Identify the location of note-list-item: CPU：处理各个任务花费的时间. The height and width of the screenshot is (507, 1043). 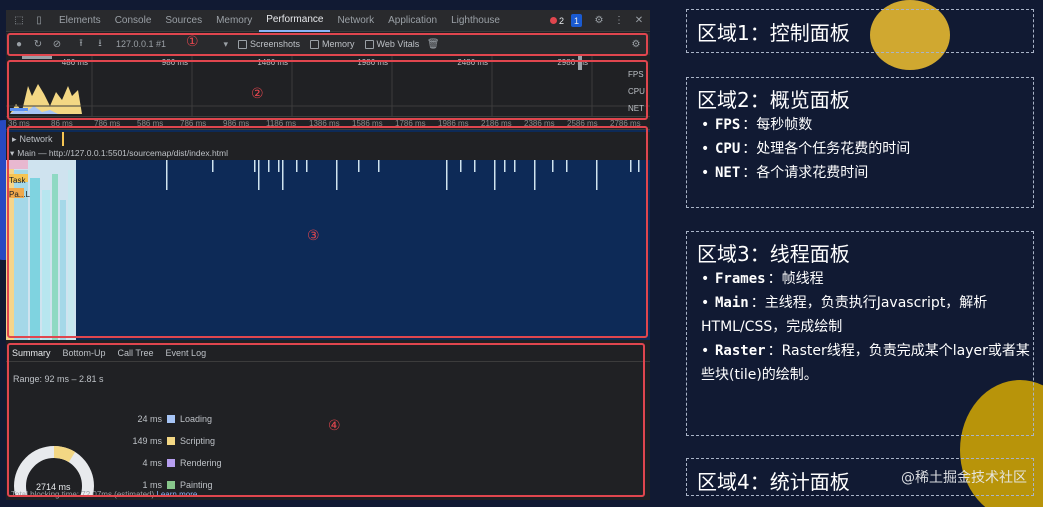
(860, 149).